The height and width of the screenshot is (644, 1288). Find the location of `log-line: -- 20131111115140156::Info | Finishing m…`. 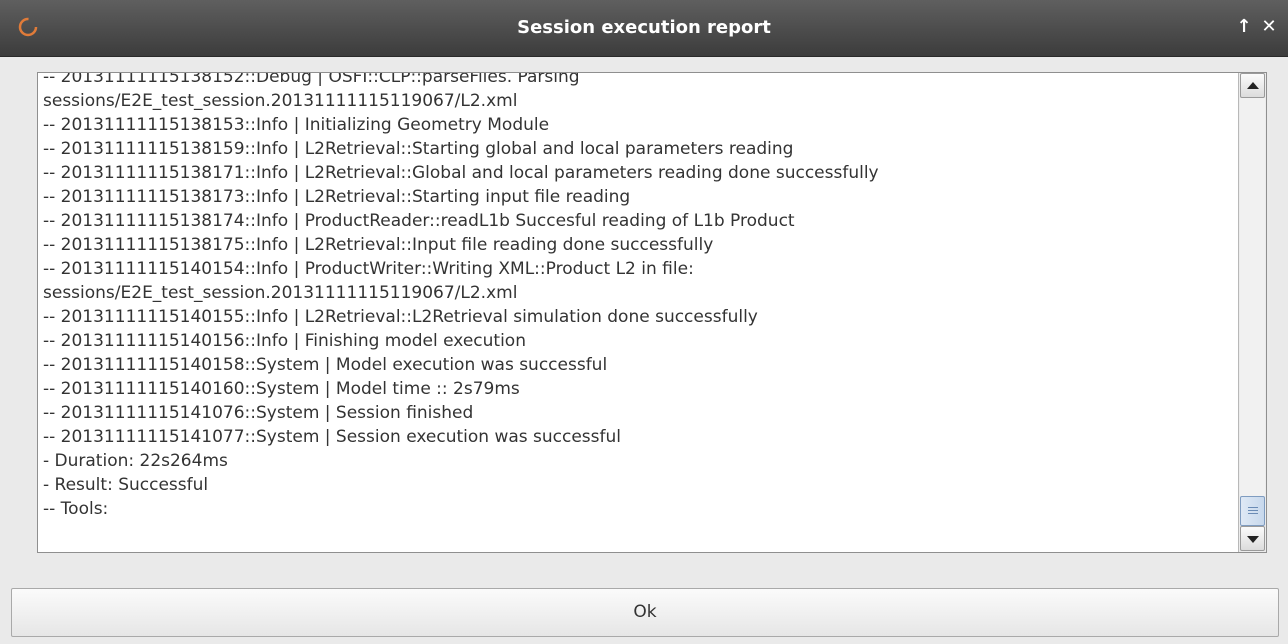

log-line: -- 20131111115140156::Info | Finishing m… is located at coordinates (284, 341).